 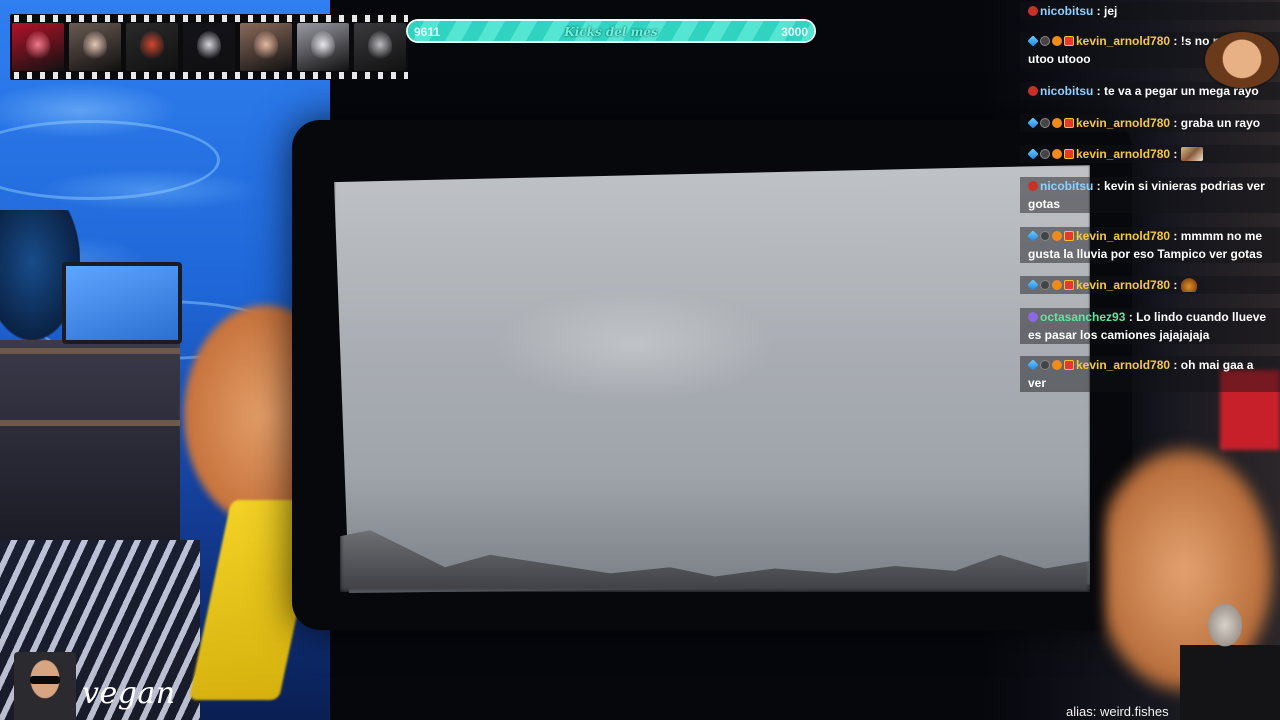 What do you see at coordinates (122, 303) in the screenshot?
I see `background-monitor` at bounding box center [122, 303].